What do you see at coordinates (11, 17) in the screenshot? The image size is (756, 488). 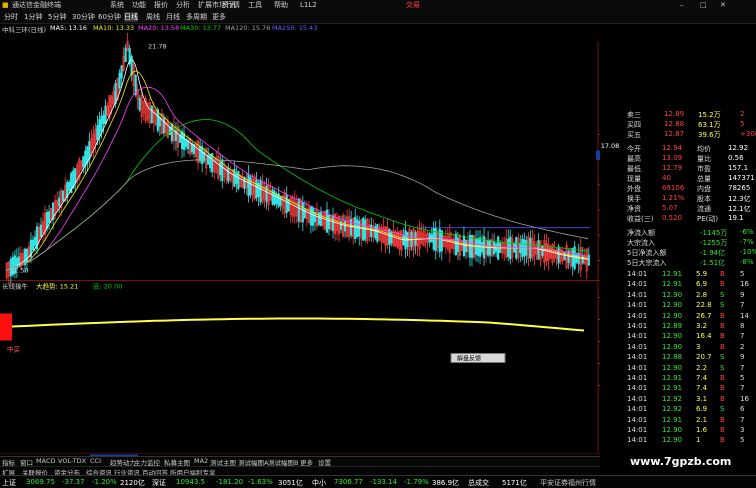 I see `tab-fenshi: 分时` at bounding box center [11, 17].